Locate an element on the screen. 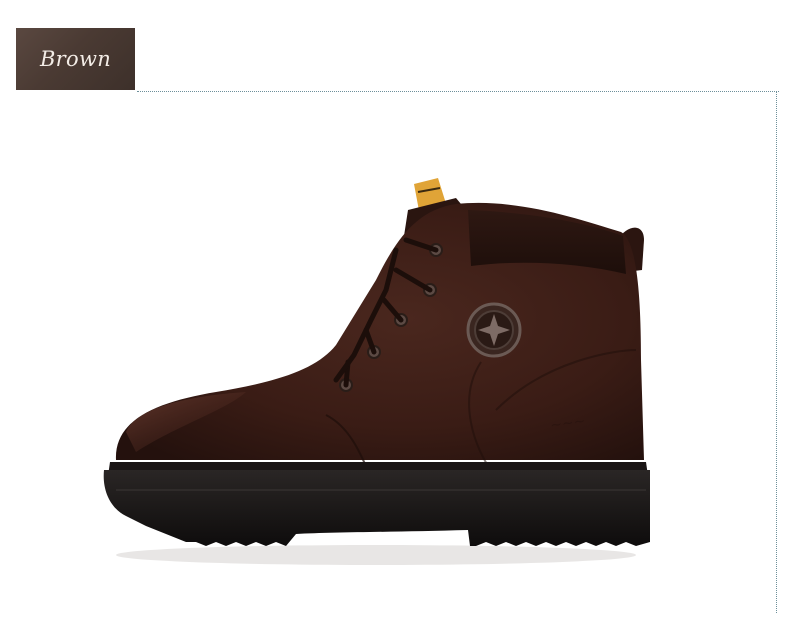 This screenshot has height=617, width=790. color-swatch-tag: Brown is located at coordinates (75, 59).